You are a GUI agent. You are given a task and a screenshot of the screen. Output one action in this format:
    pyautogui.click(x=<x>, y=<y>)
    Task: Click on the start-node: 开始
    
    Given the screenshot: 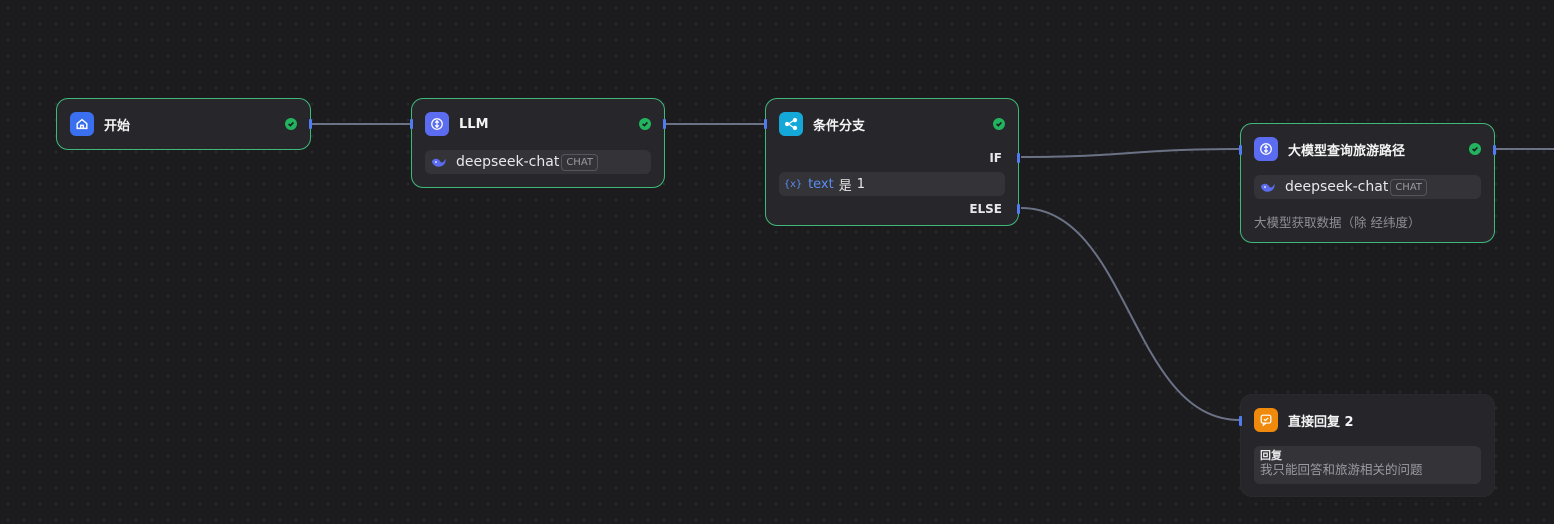 What is the action you would take?
    pyautogui.click(x=184, y=124)
    